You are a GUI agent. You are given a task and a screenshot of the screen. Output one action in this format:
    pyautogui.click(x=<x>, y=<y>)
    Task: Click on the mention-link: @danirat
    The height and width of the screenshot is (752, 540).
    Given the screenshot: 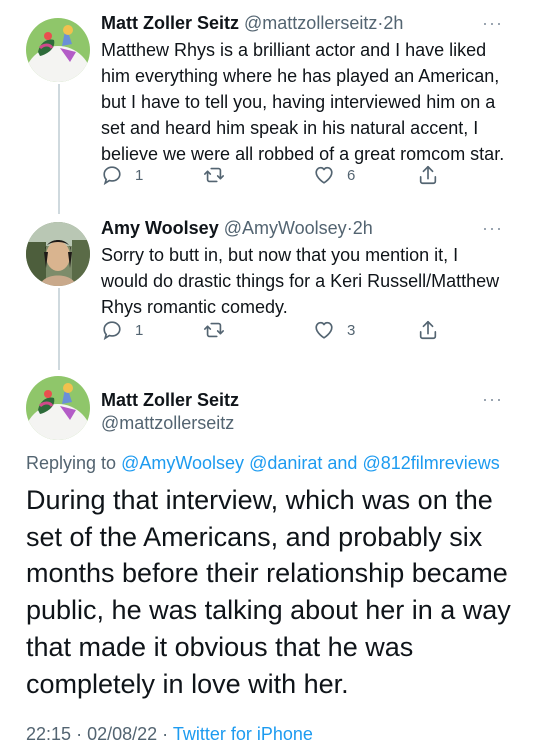 What is the action you would take?
    pyautogui.click(x=285, y=463)
    